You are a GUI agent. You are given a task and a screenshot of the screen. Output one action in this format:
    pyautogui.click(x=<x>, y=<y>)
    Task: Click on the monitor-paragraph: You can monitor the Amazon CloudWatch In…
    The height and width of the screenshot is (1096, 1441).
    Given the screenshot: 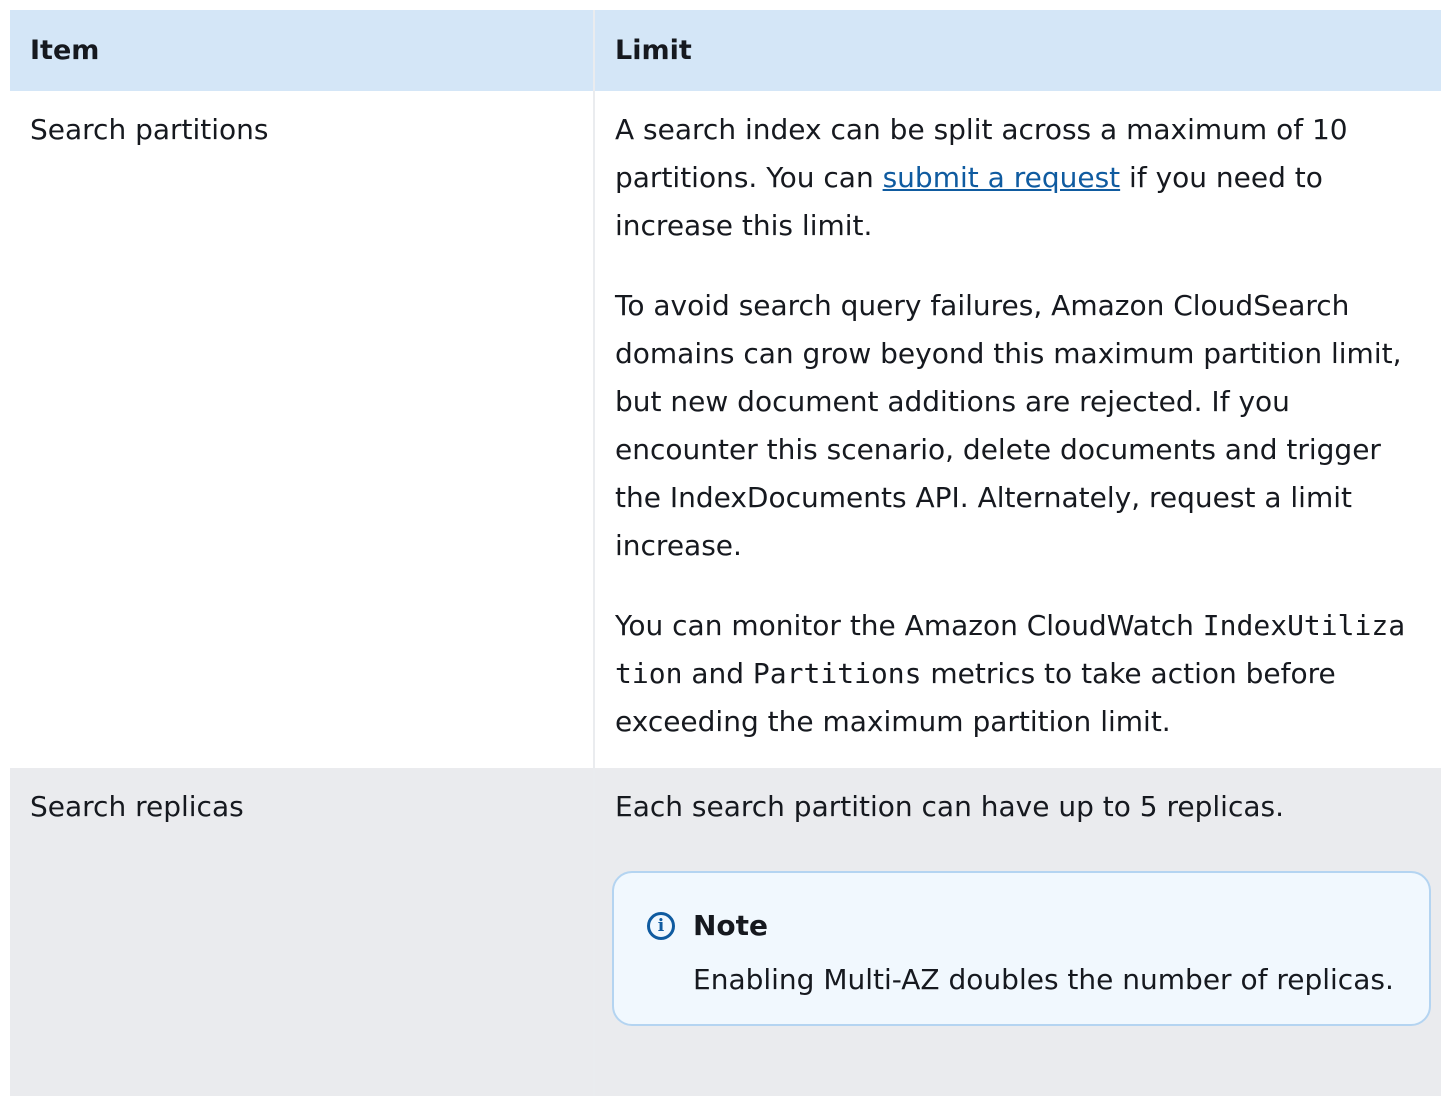 What is the action you would take?
    pyautogui.click(x=1010, y=673)
    